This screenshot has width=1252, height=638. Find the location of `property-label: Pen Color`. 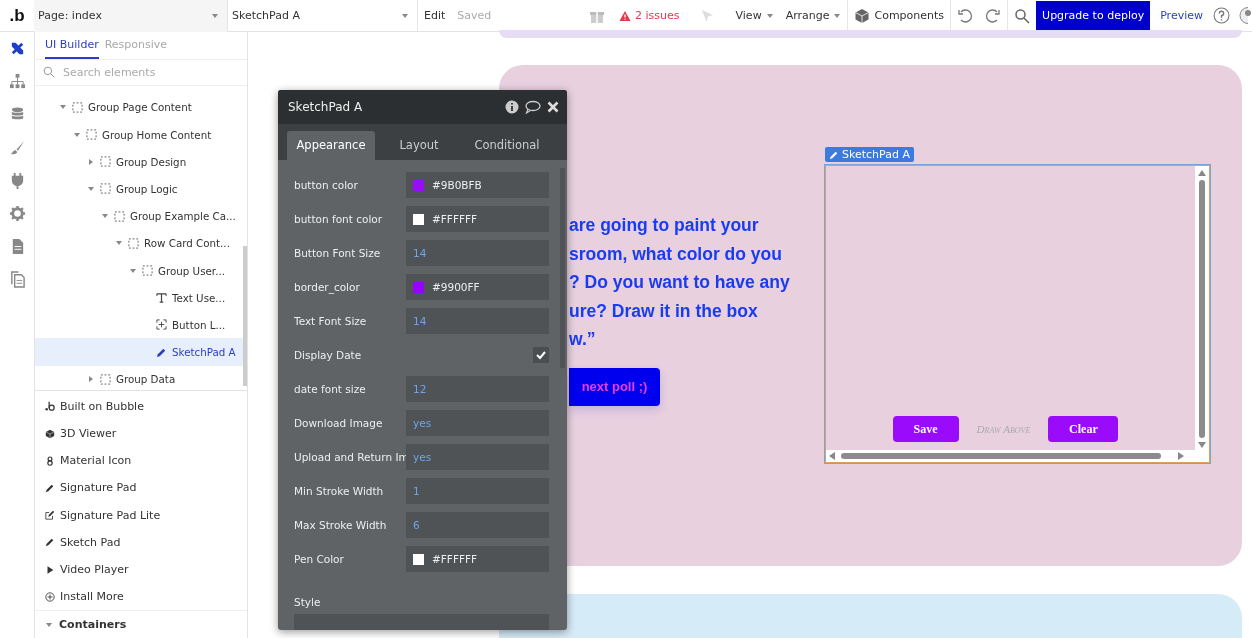

property-label: Pen Color is located at coordinates (319, 559).